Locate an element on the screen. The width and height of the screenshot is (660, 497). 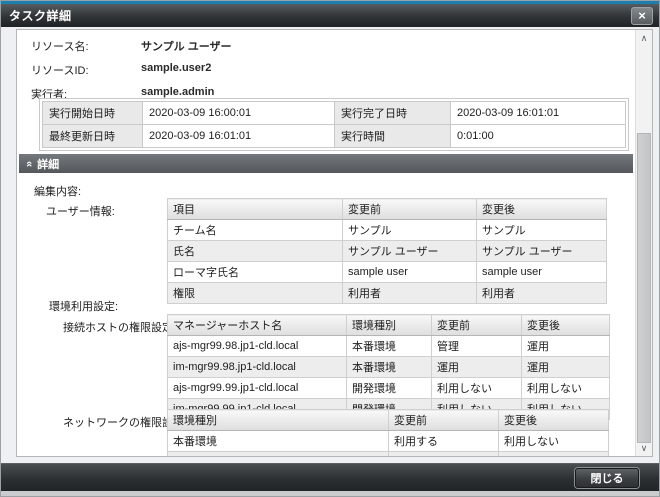
table-row: 開発環境 利用しない 利用しない is located at coordinates (388, 453).